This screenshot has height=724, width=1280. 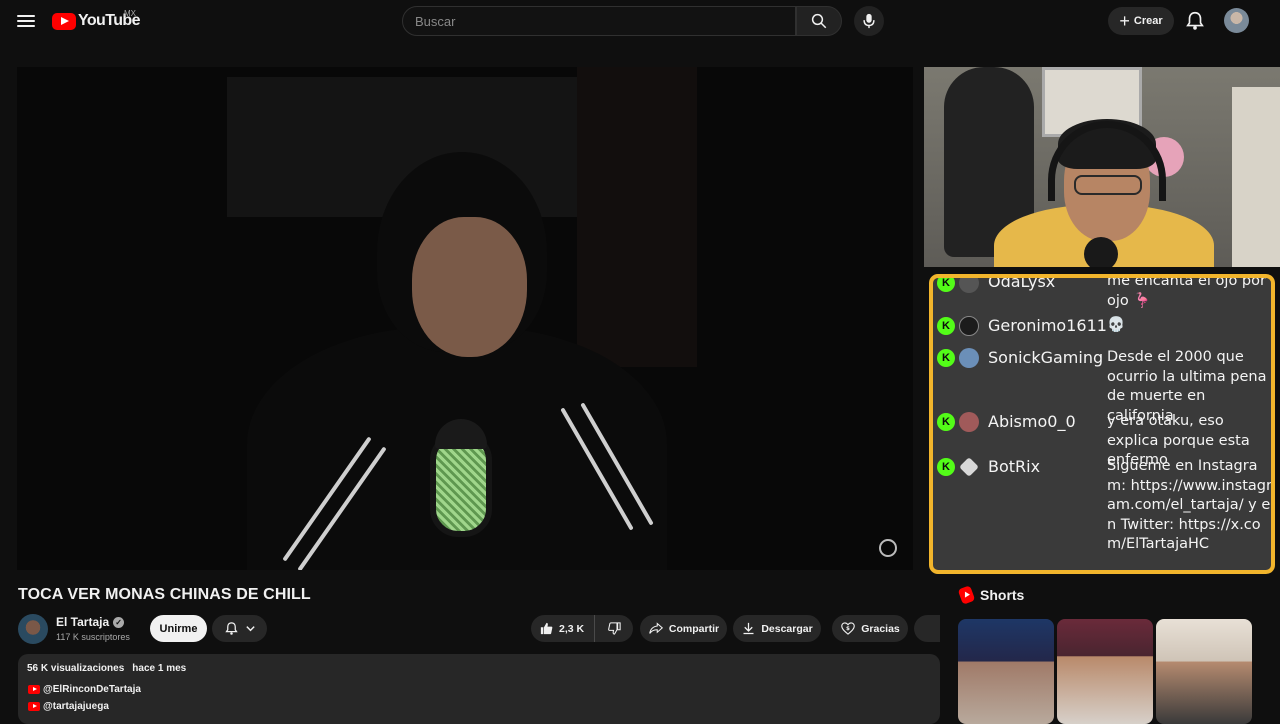 I want to click on download-button: Descargar, so click(x=777, y=628).